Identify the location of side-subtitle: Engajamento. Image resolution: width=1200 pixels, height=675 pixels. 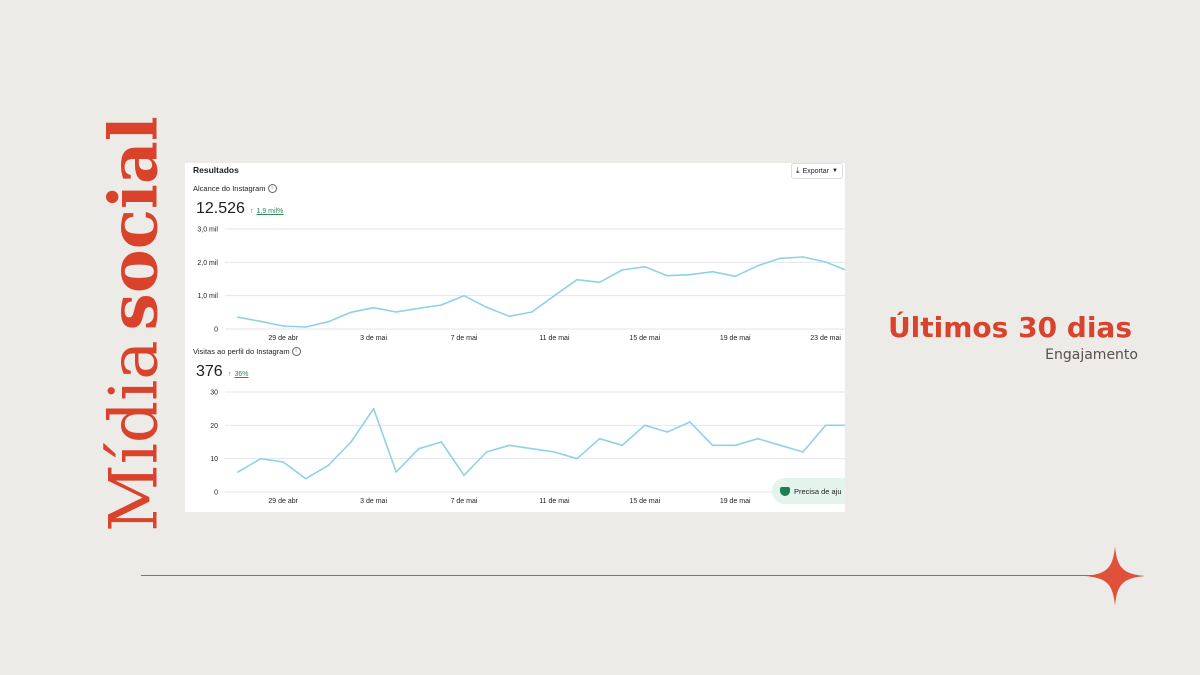
(1091, 355).